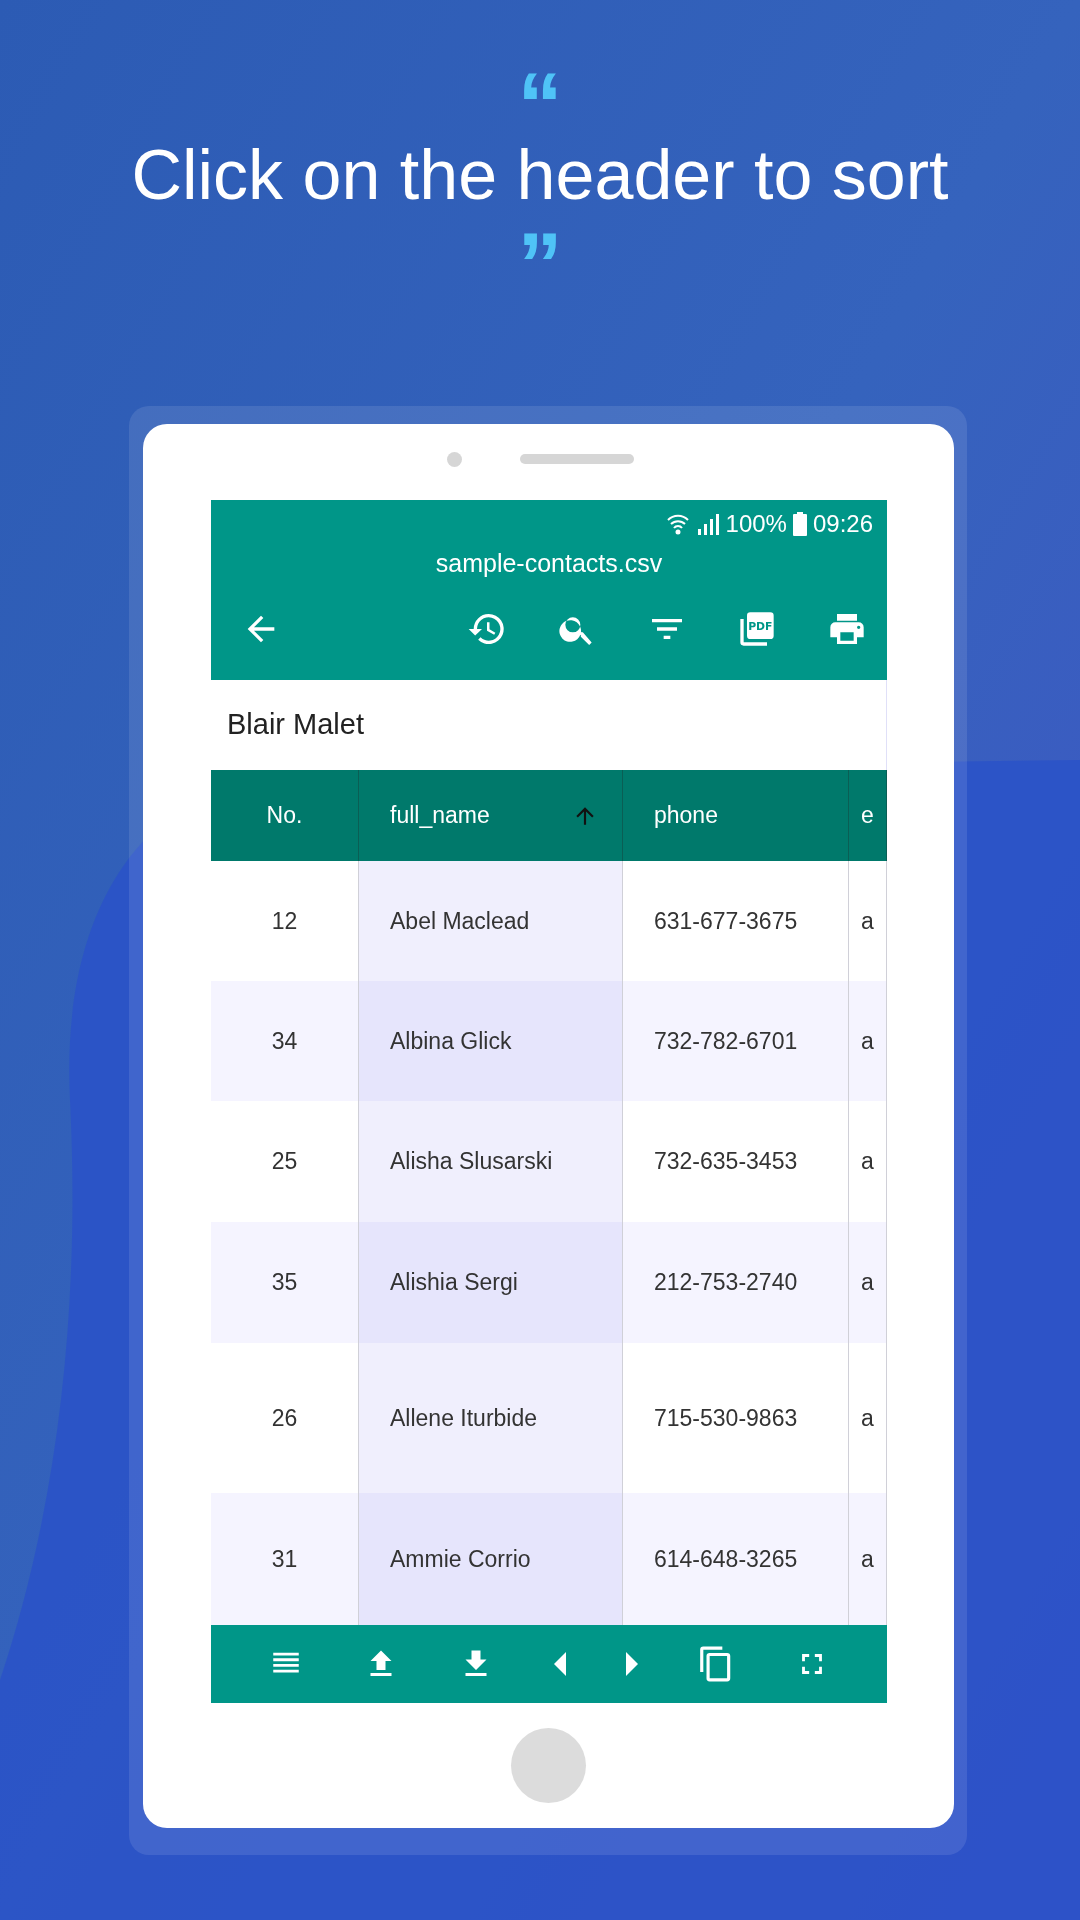  What do you see at coordinates (549, 563) in the screenshot?
I see `file-title: sample-contacts.csv` at bounding box center [549, 563].